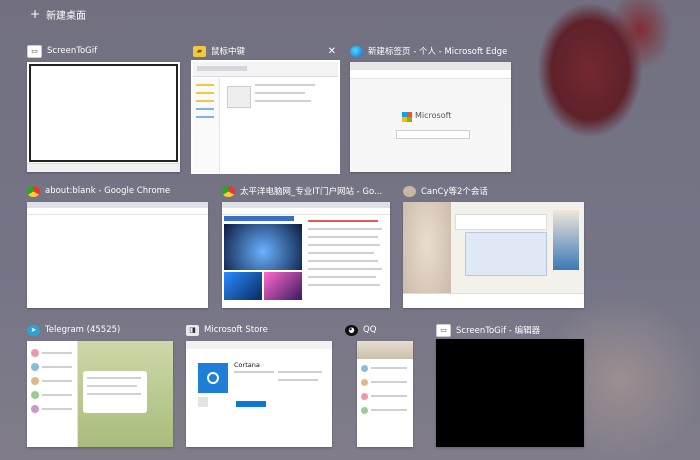 Image resolution: width=700 pixels, height=460 pixels. Describe the element at coordinates (247, 365) in the screenshot. I see `store-app-name: Cortana` at that location.